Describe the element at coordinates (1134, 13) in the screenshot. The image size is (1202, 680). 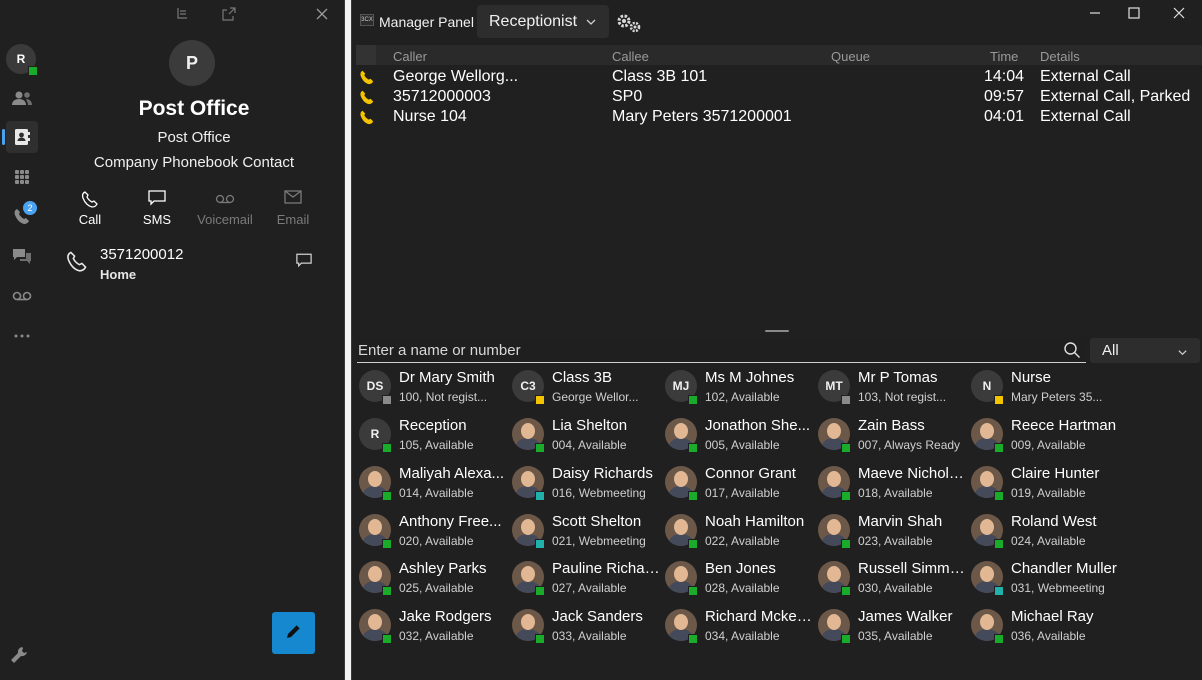
I see `maximize-icon` at that location.